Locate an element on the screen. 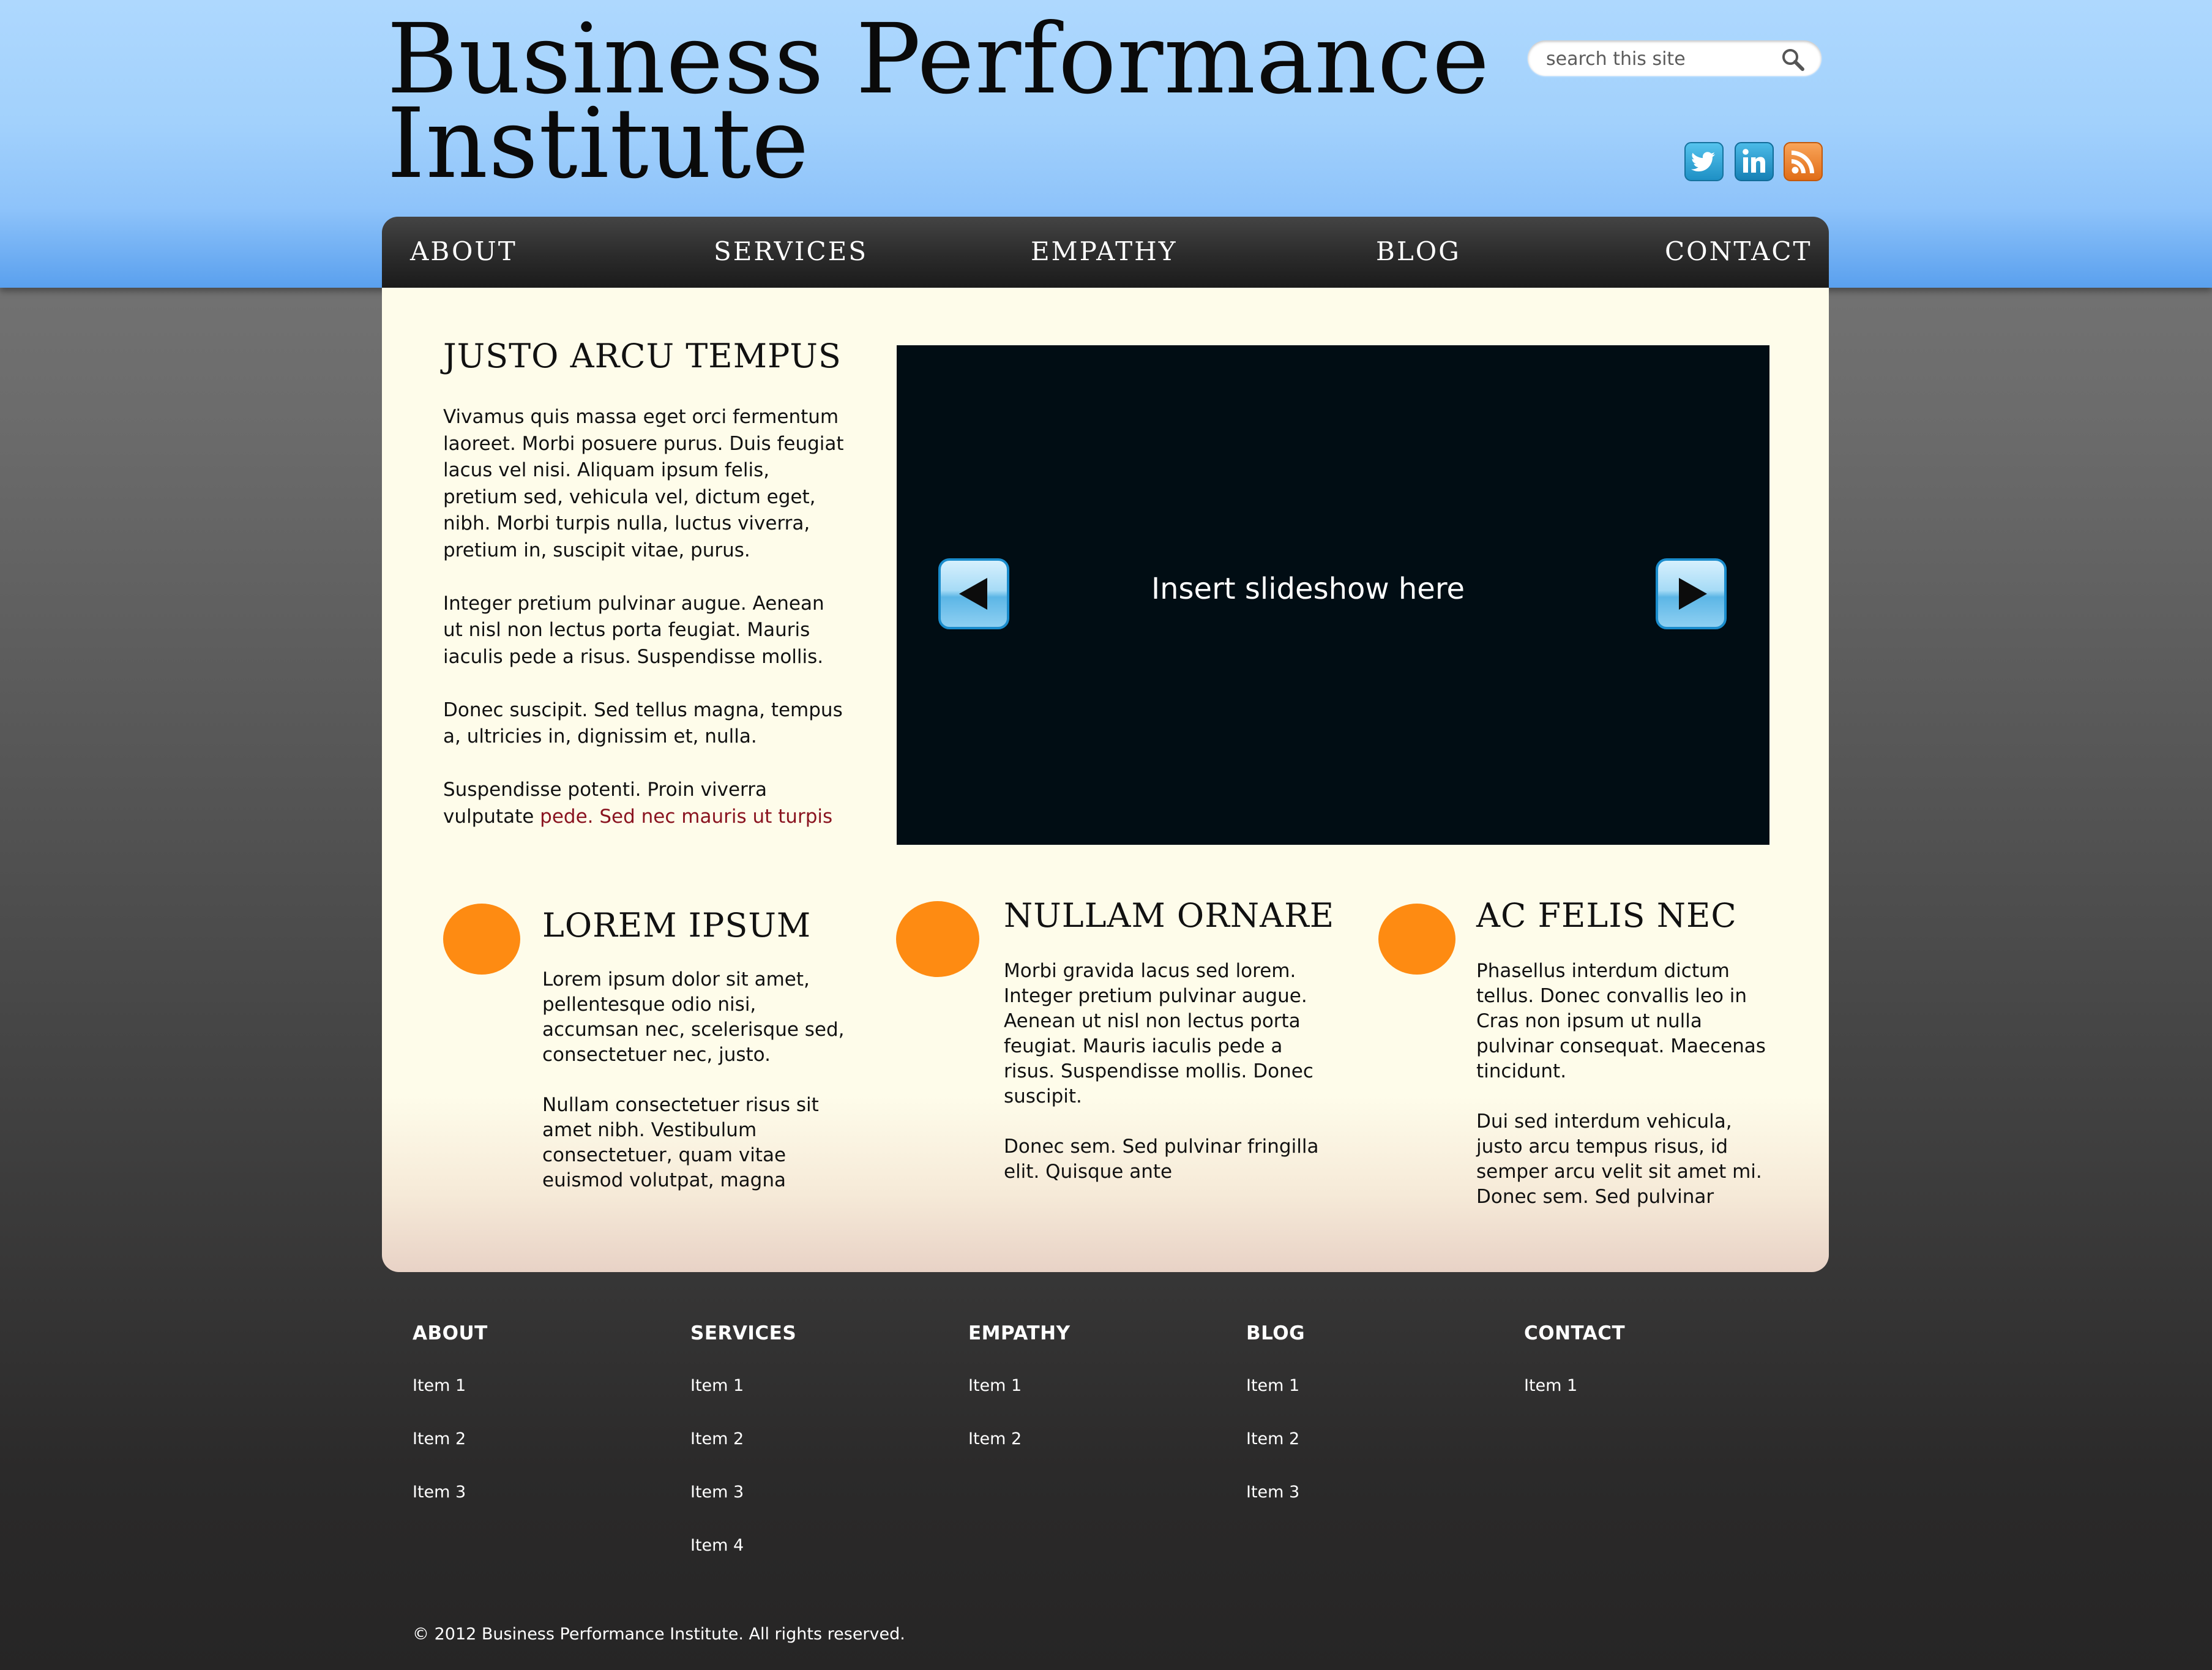 The width and height of the screenshot is (2212, 1670). search-box is located at coordinates (1675, 58).